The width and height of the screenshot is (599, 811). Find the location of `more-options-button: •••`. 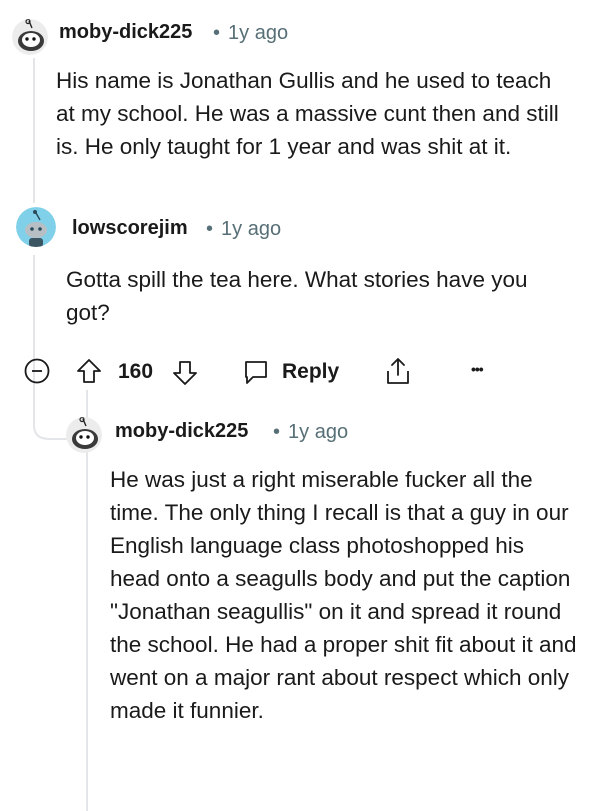

more-options-button: ••• is located at coordinates (477, 369).